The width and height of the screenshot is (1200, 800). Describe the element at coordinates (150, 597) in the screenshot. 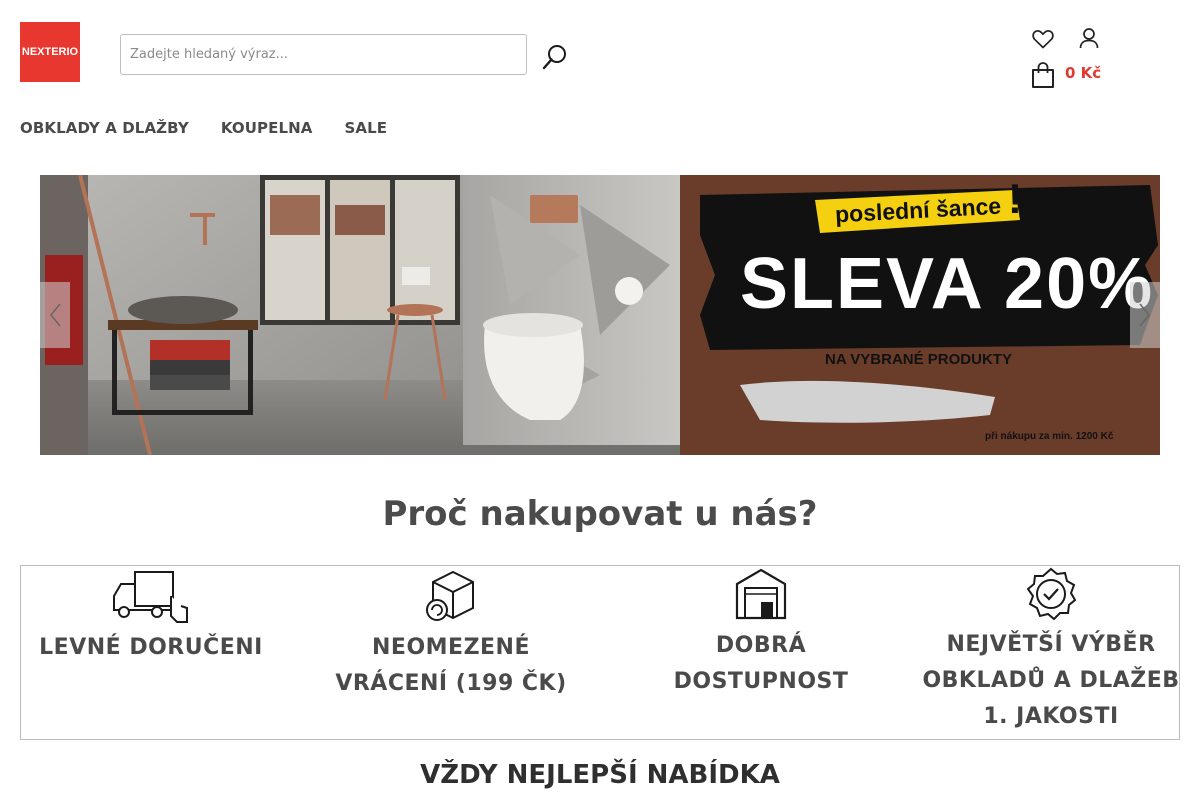

I see `delivery-truck-icon` at that location.